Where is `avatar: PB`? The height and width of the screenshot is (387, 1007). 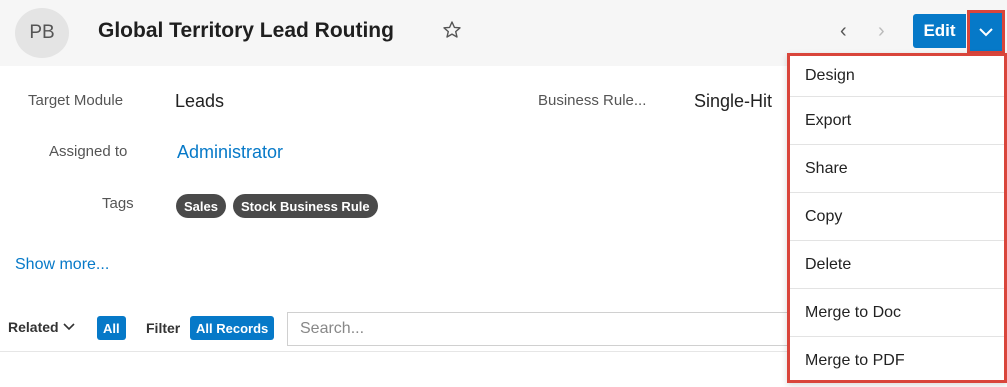
avatar: PB is located at coordinates (42, 33).